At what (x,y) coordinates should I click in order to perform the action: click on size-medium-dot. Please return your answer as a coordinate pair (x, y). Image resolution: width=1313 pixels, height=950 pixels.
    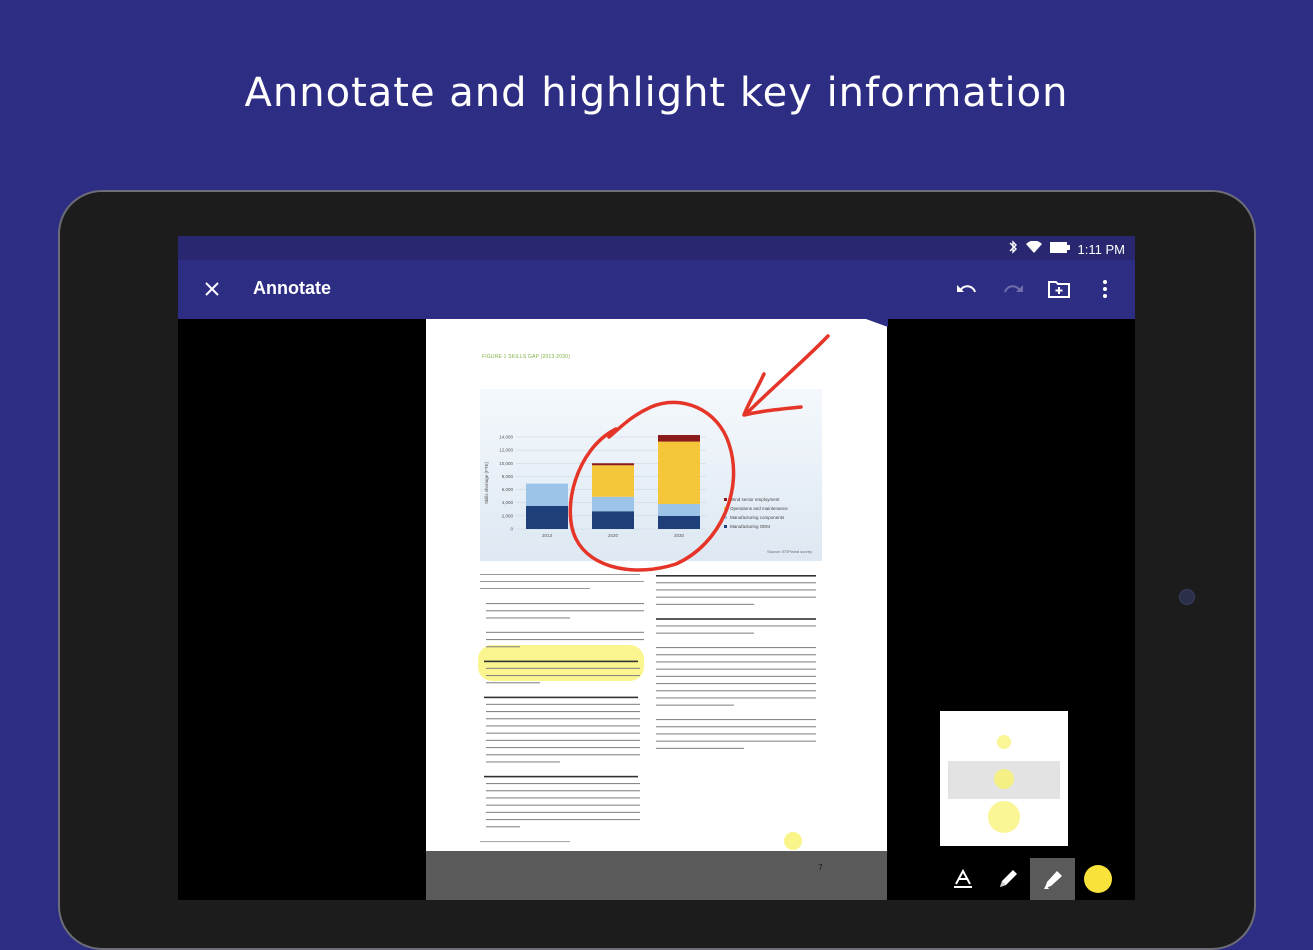
    Looking at the image, I should click on (1004, 779).